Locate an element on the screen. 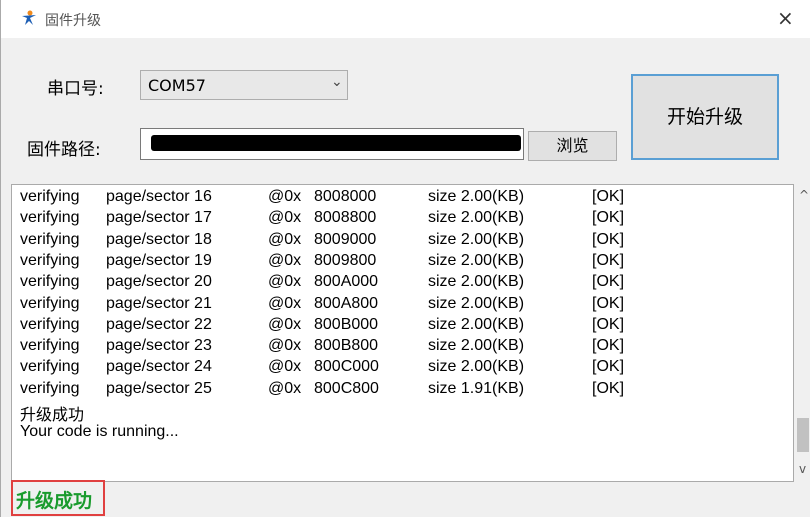 The height and width of the screenshot is (517, 810). log-cell: 8008000 is located at coordinates (345, 196).